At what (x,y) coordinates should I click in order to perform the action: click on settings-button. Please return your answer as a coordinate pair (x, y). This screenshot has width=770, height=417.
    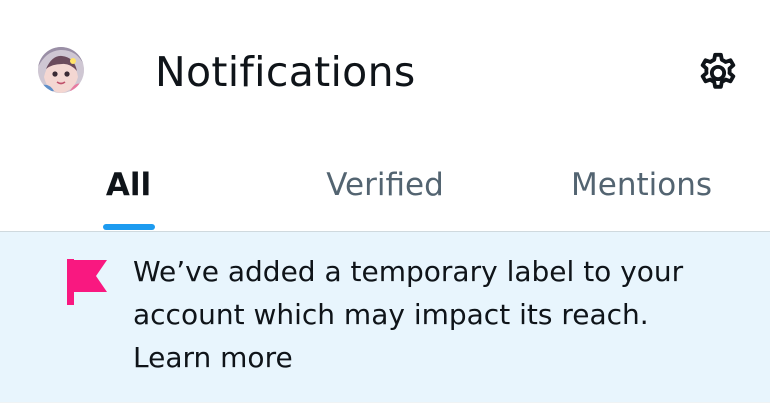
    Looking at the image, I should click on (718, 73).